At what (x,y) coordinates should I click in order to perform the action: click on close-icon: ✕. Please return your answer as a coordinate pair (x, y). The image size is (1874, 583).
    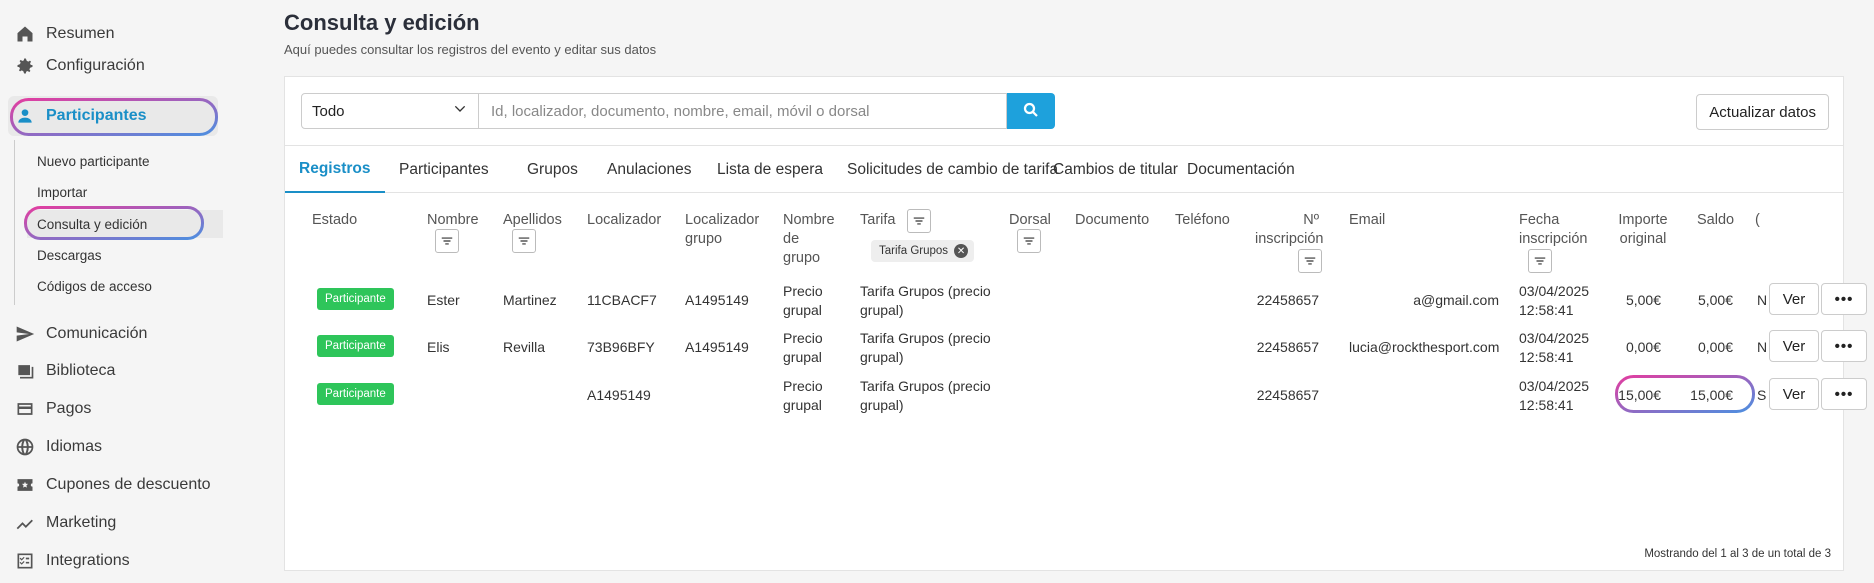
    Looking at the image, I should click on (961, 251).